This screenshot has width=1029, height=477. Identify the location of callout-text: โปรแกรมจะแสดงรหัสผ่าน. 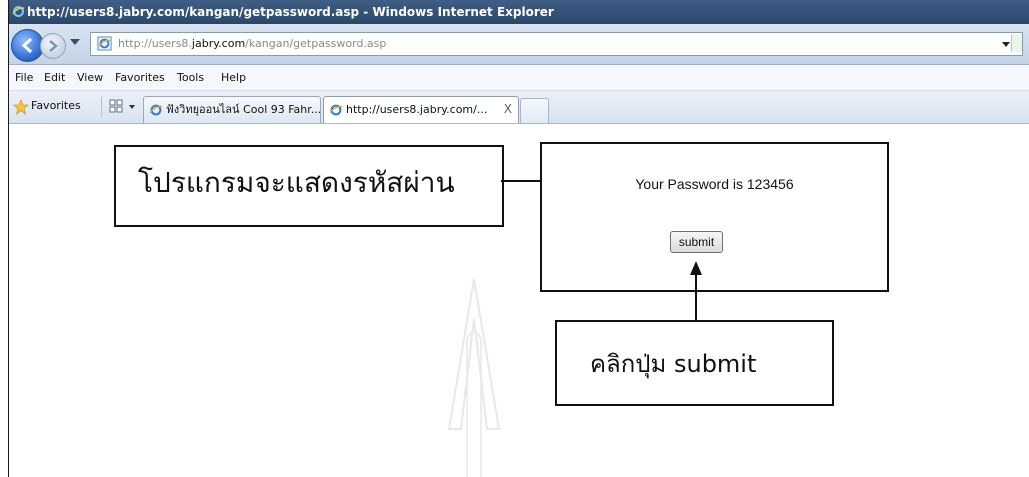
(296, 182).